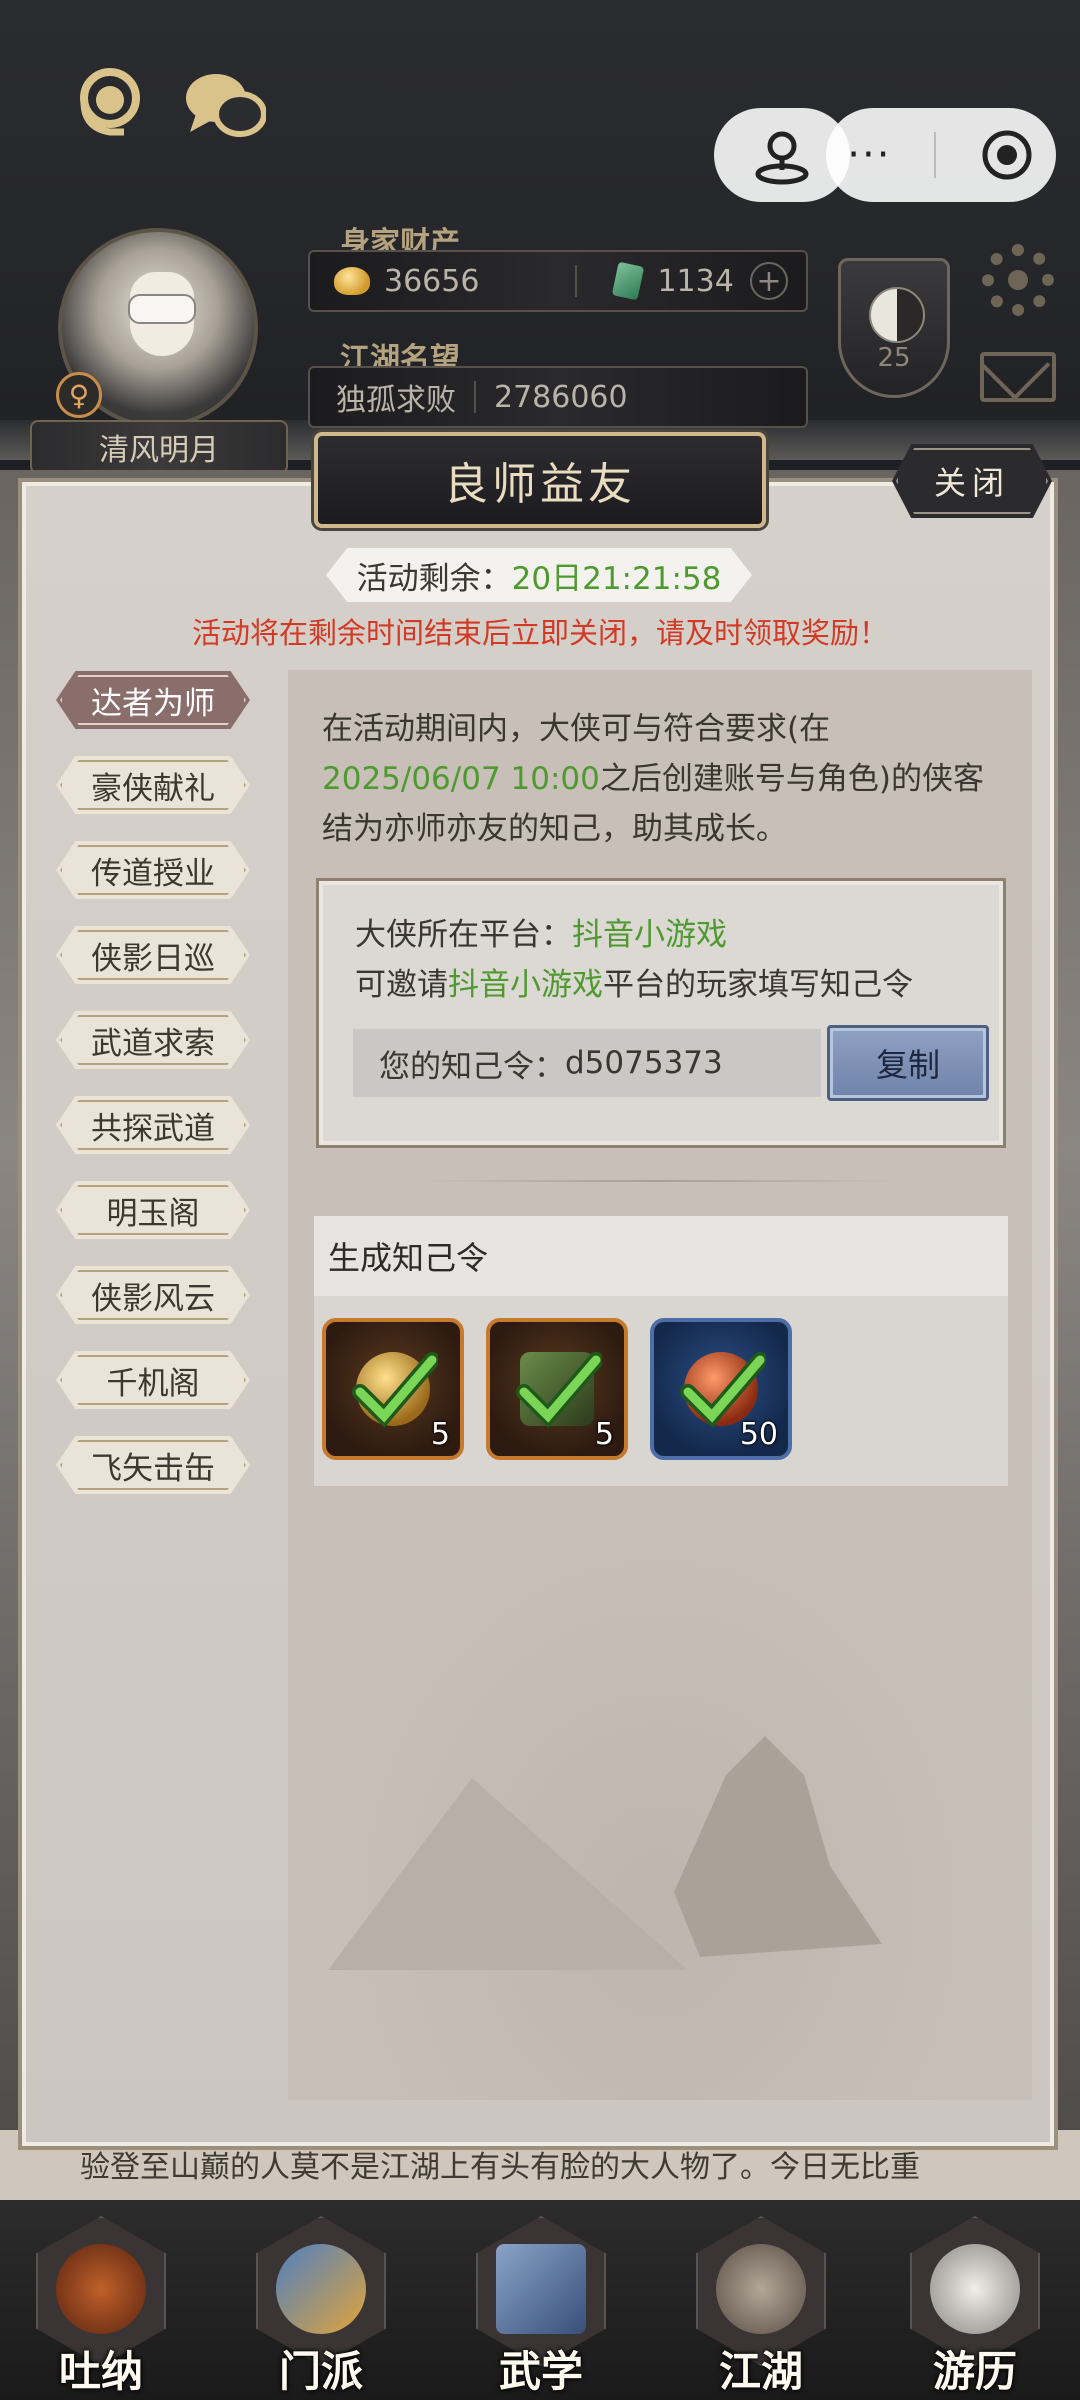 The height and width of the screenshot is (2400, 1080). I want to click on timer-value: 20日21:21:58, so click(616, 578).